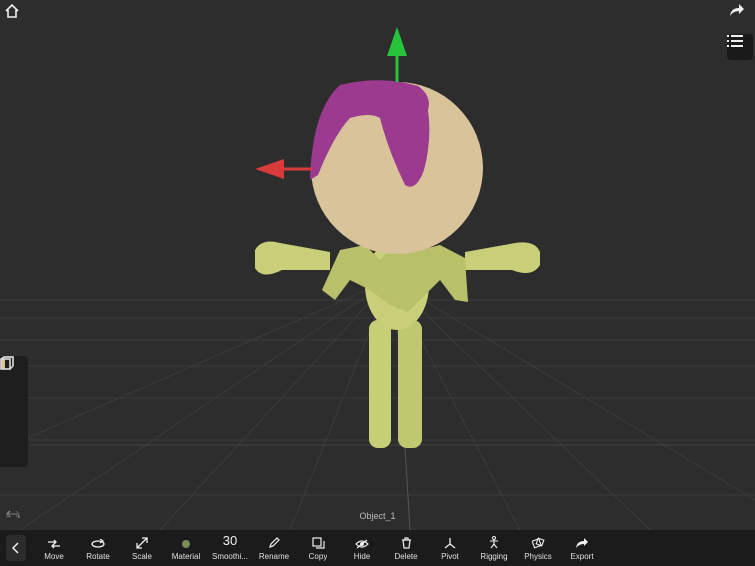 The height and width of the screenshot is (566, 755). I want to click on scale-icon, so click(142, 543).